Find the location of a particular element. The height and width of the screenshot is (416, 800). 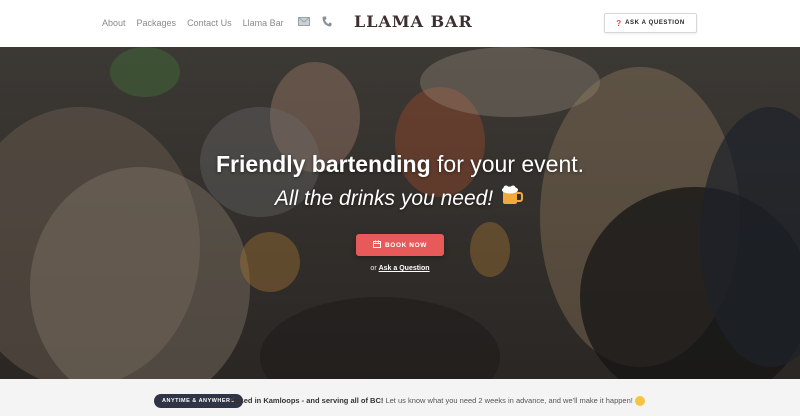

book-now-button: BOOK NOW is located at coordinates (400, 245).